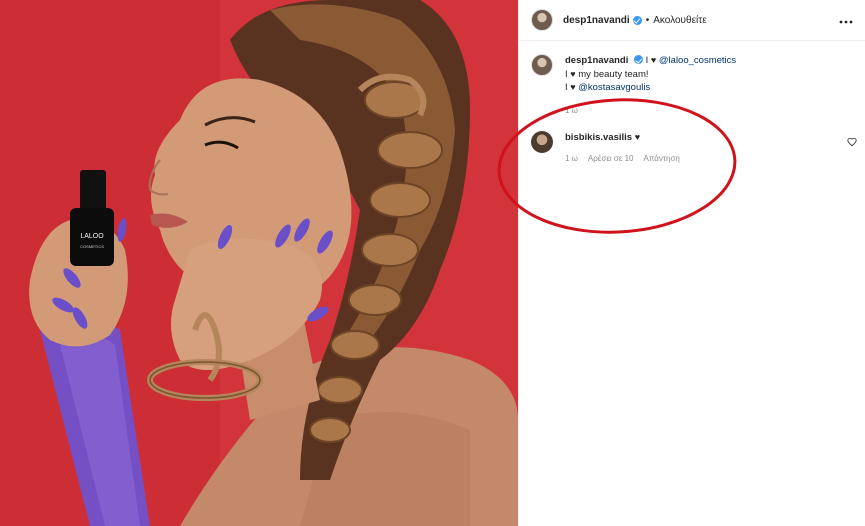 The width and height of the screenshot is (865, 526). Describe the element at coordinates (566, 74) in the screenshot. I see `caption-line2-prefix: I` at that location.